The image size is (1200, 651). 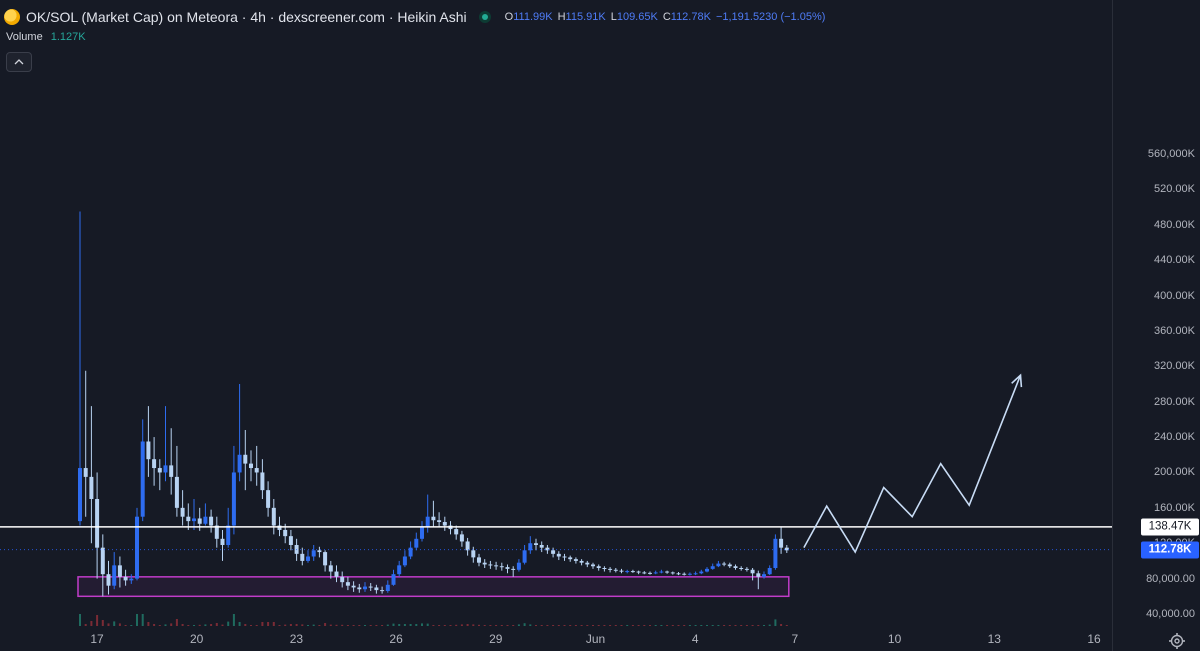 What do you see at coordinates (1094, 639) in the screenshot?
I see `time-tick-label: 16` at bounding box center [1094, 639].